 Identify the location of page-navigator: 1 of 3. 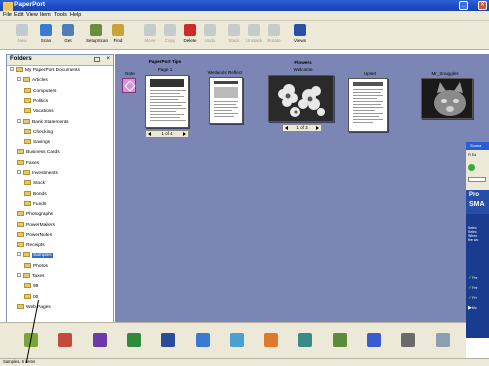
(302, 128).